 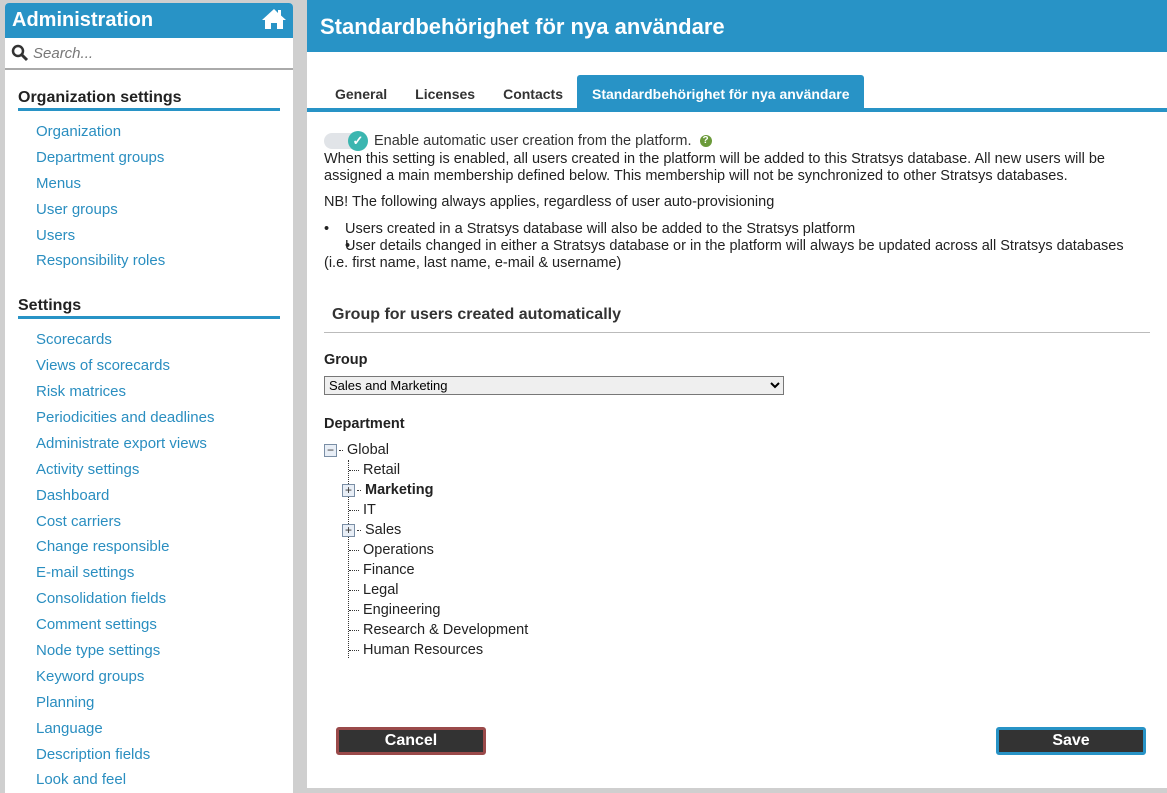 I want to click on section-title: Settings, so click(x=149, y=308).